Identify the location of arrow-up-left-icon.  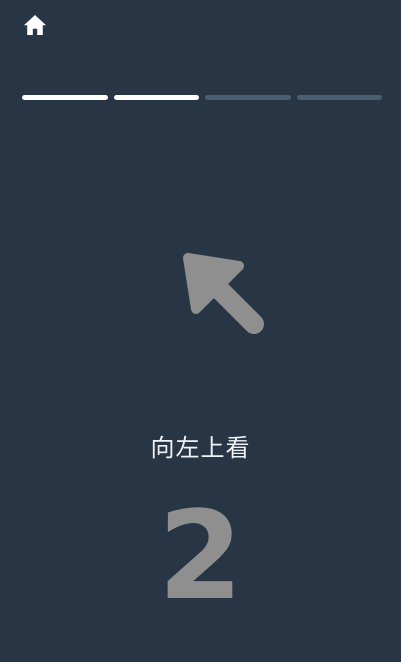
(223, 293).